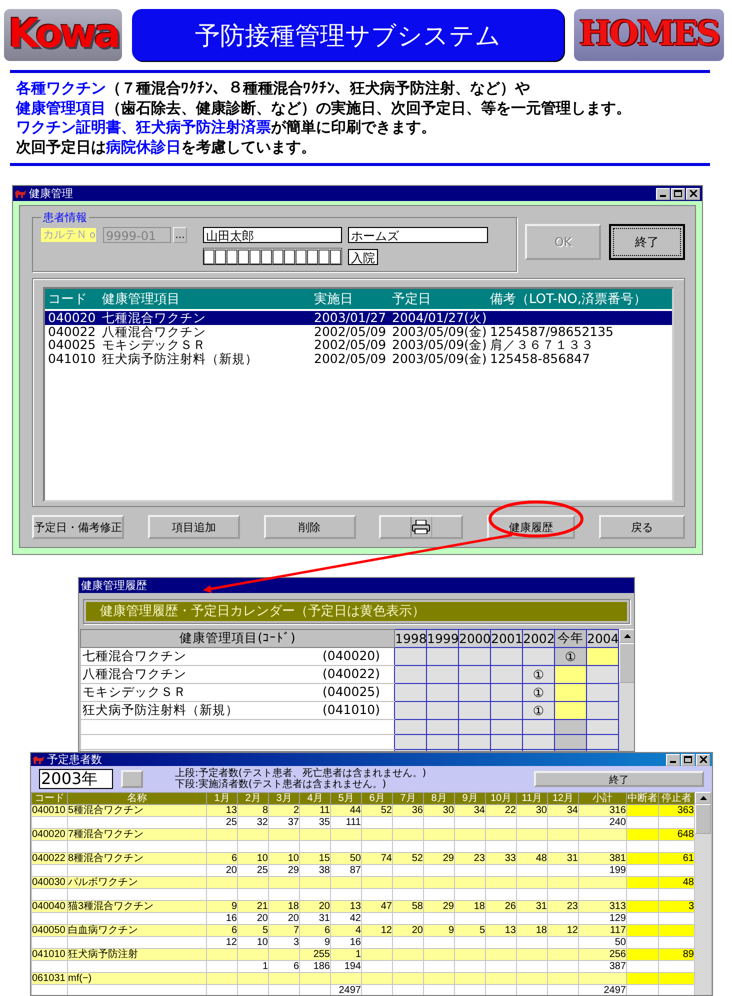  What do you see at coordinates (65, 217) in the screenshot?
I see `group-label: 患者情報` at bounding box center [65, 217].